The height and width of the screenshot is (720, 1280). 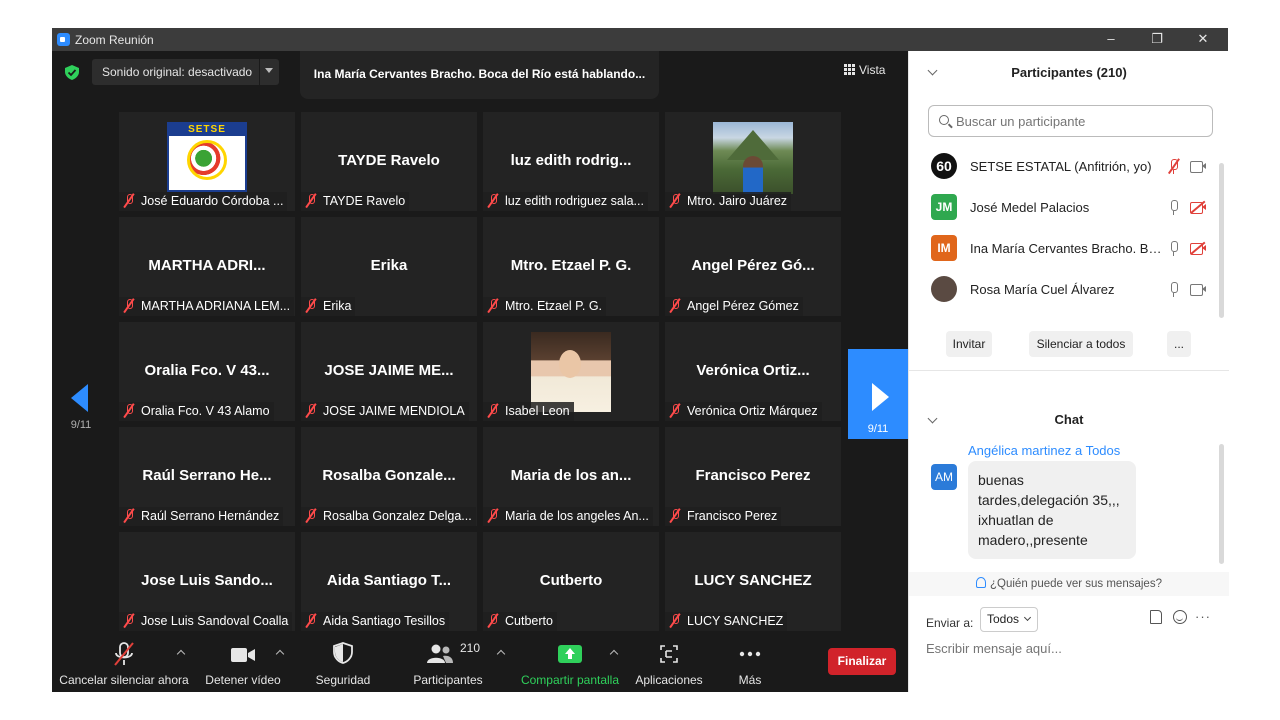 What do you see at coordinates (1009, 619) in the screenshot?
I see `send-to-select: Todos` at bounding box center [1009, 619].